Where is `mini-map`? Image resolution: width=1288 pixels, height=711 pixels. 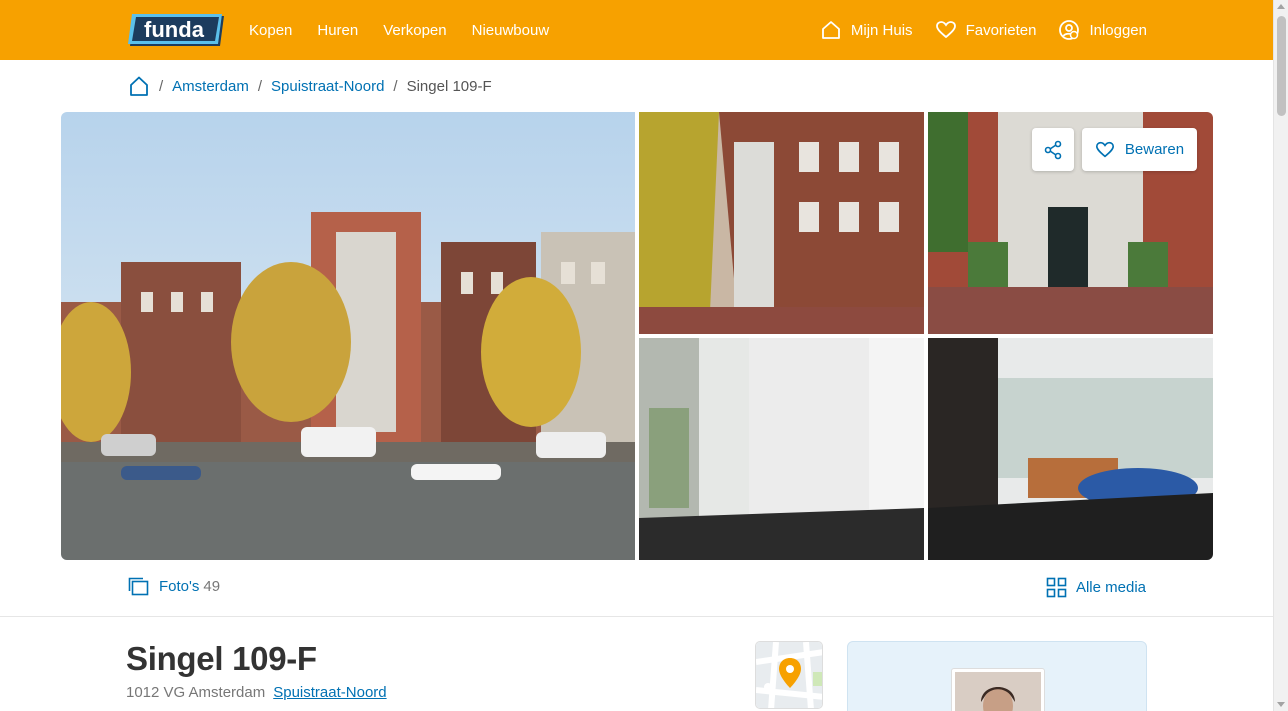
mini-map is located at coordinates (789, 675).